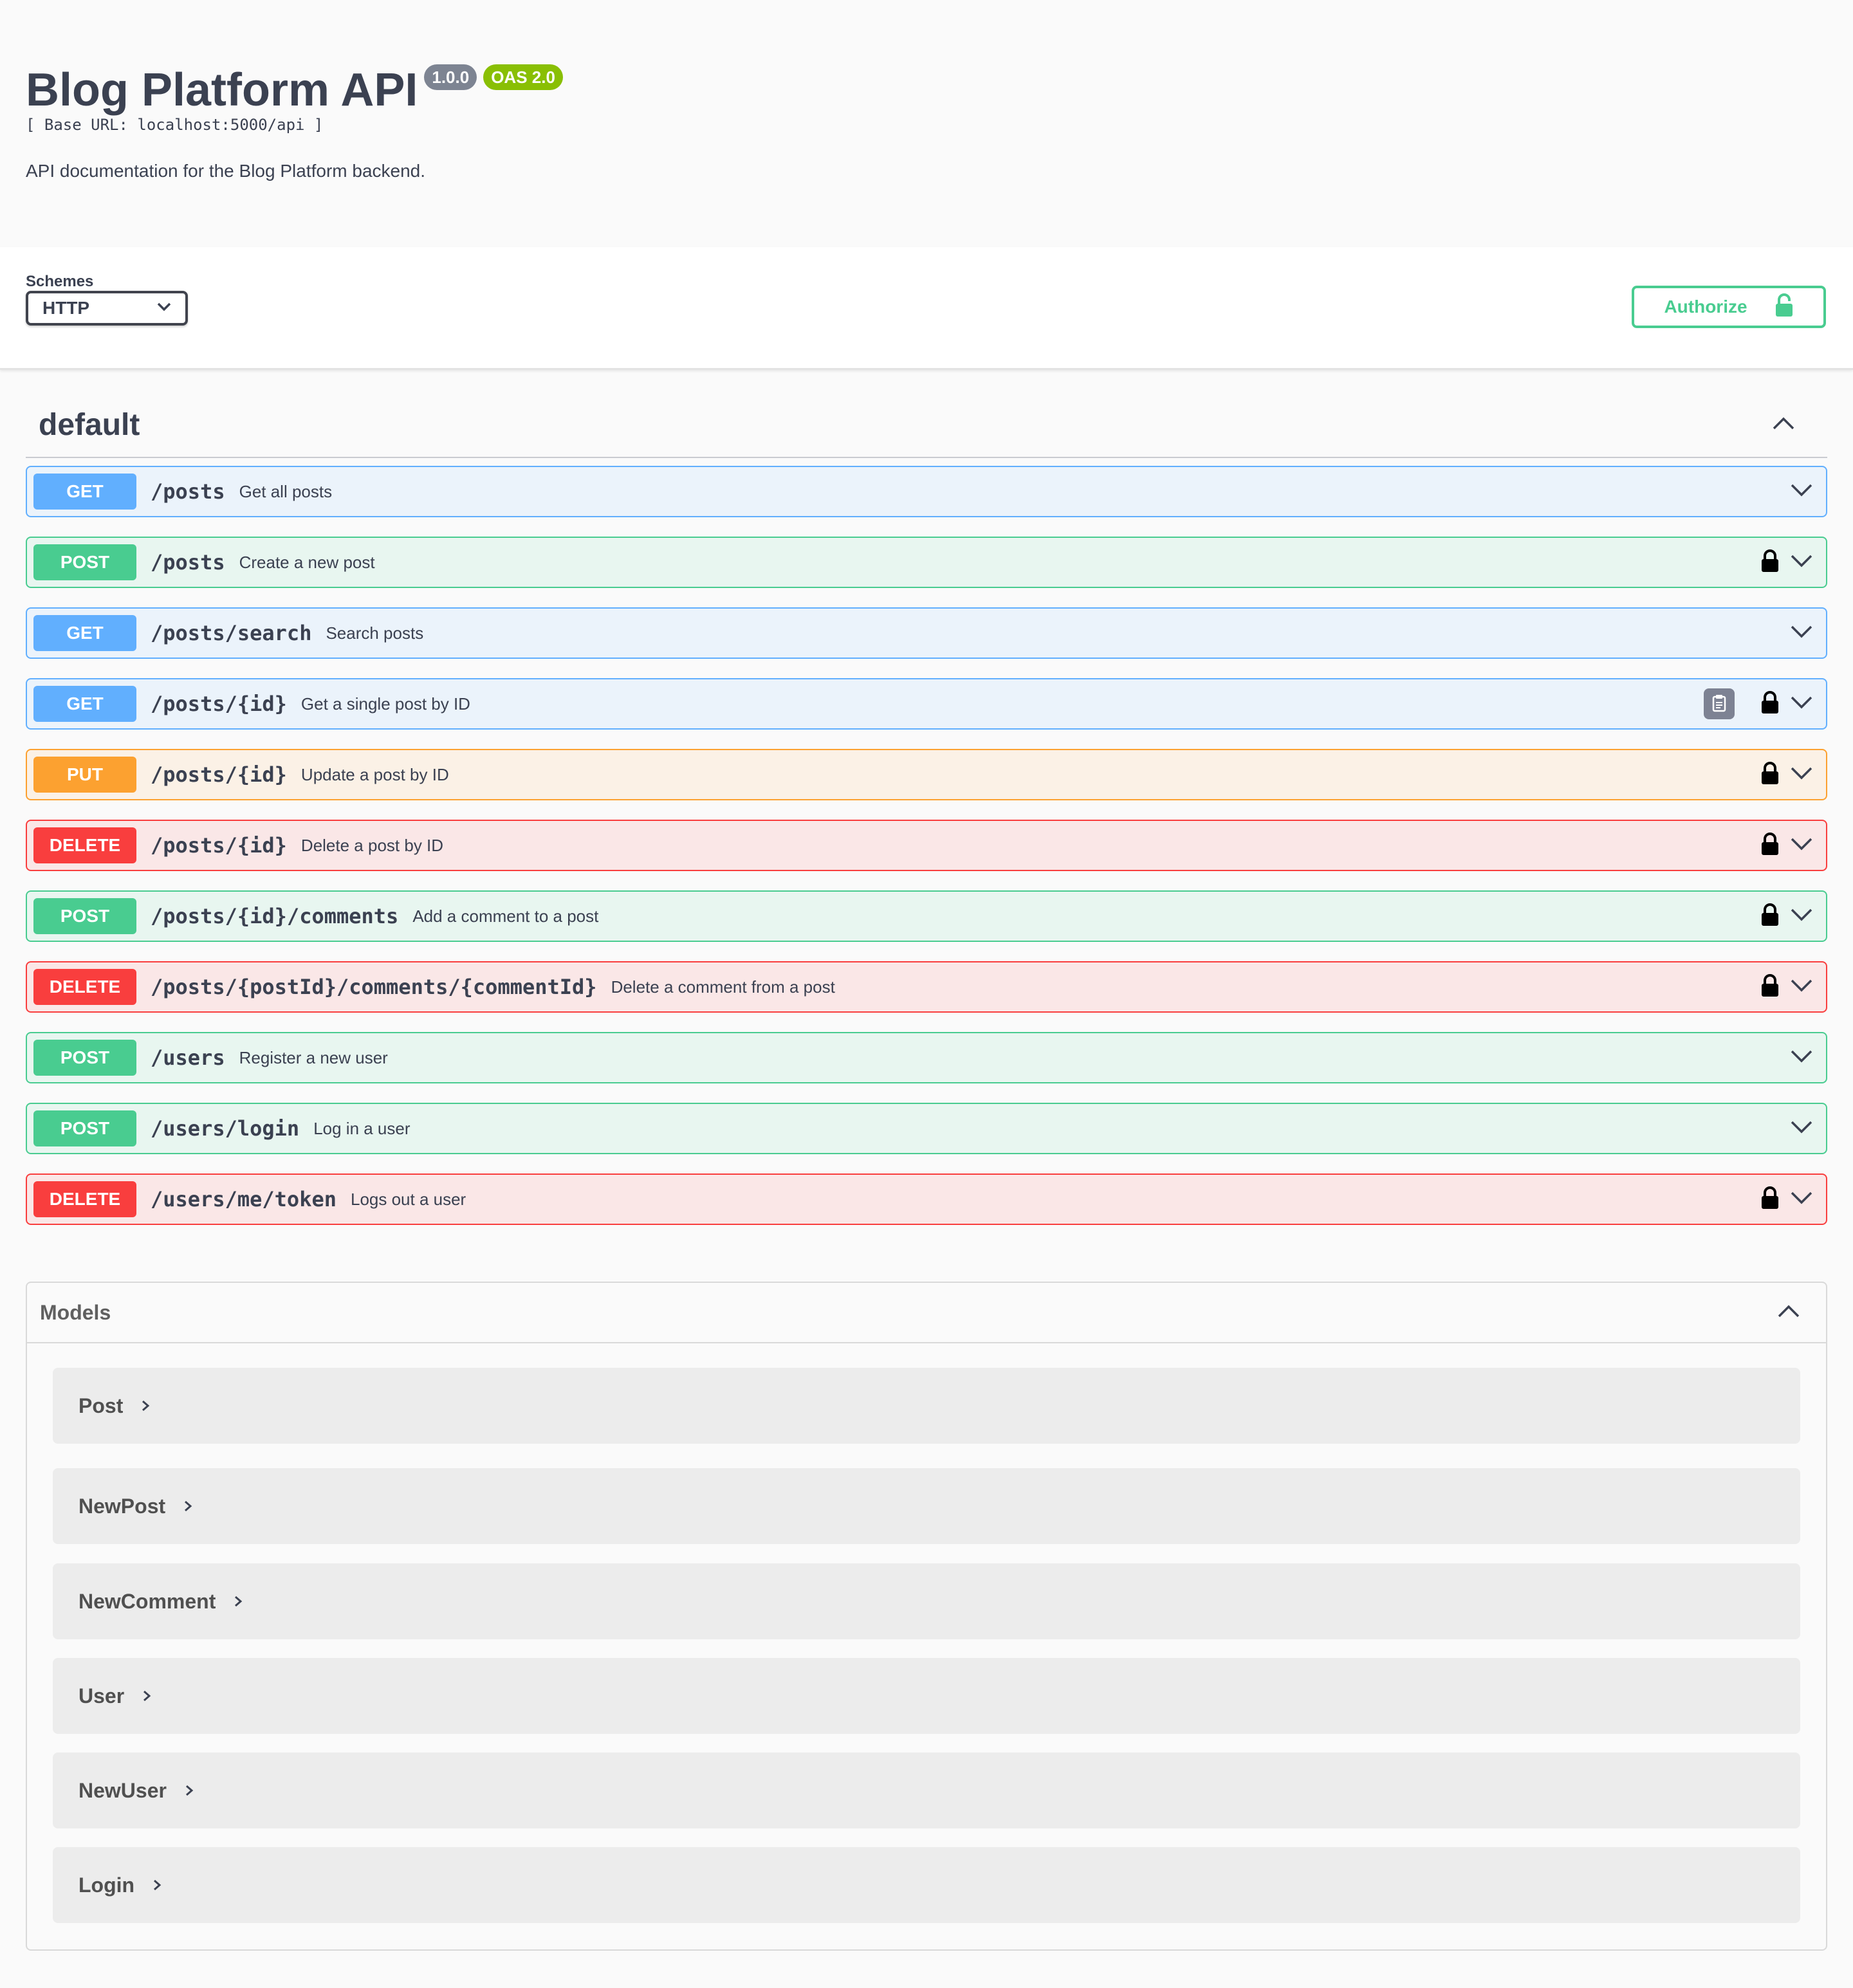 The image size is (1853, 1988). What do you see at coordinates (225, 1128) in the screenshot?
I see `operation-path: /users/login` at bounding box center [225, 1128].